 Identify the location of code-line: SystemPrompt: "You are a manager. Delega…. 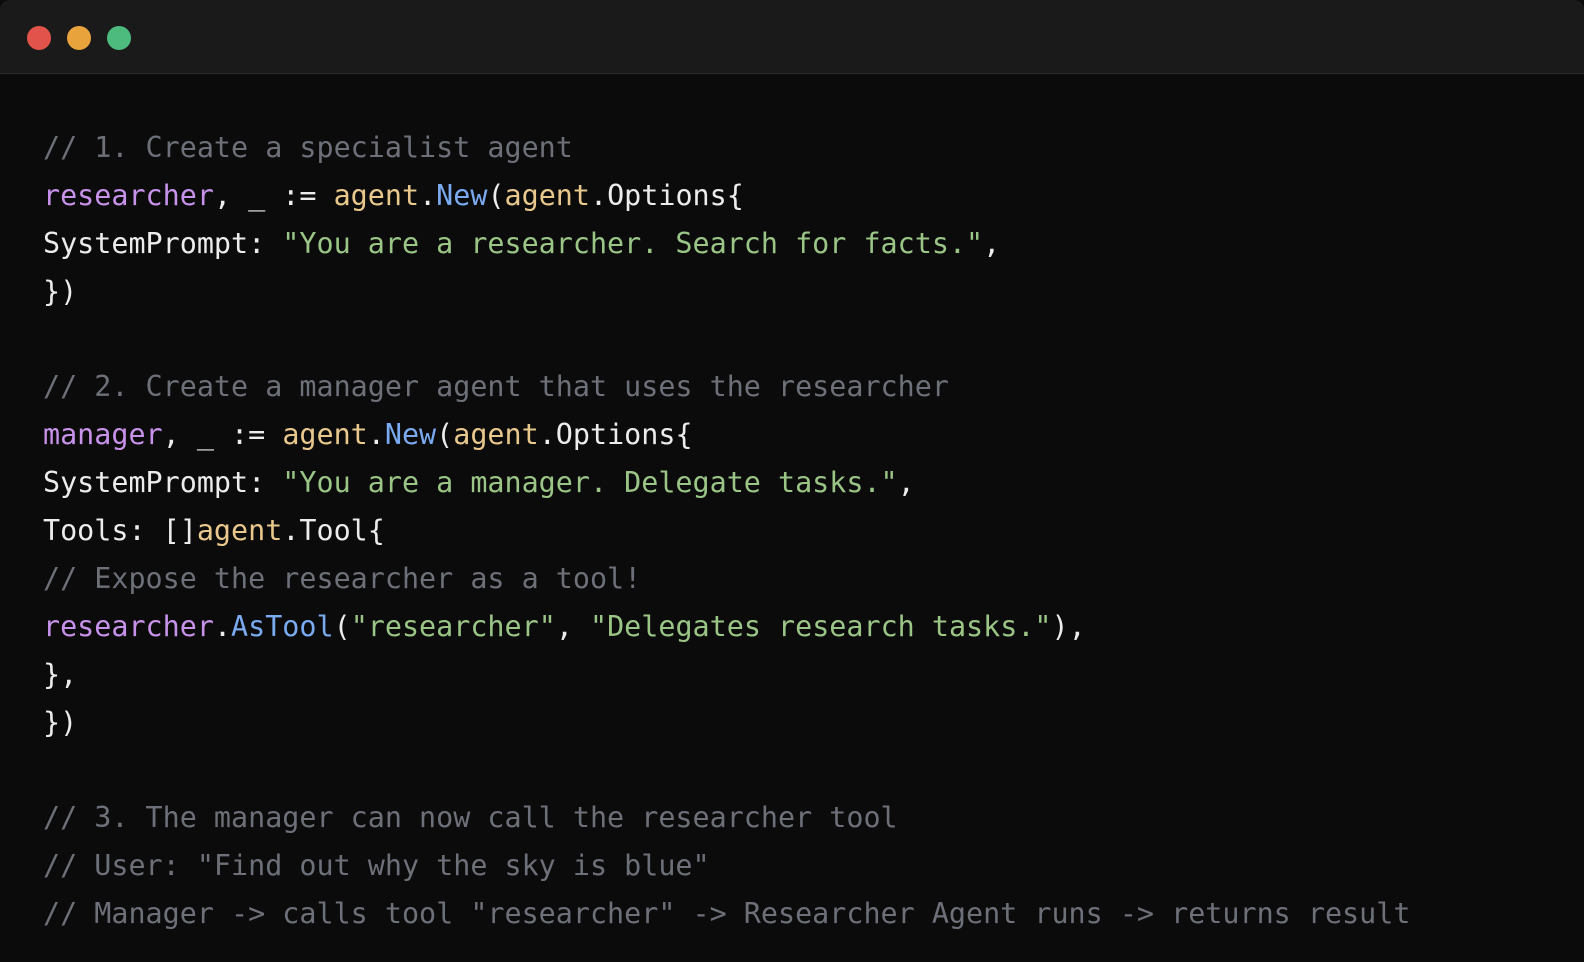
(726, 483).